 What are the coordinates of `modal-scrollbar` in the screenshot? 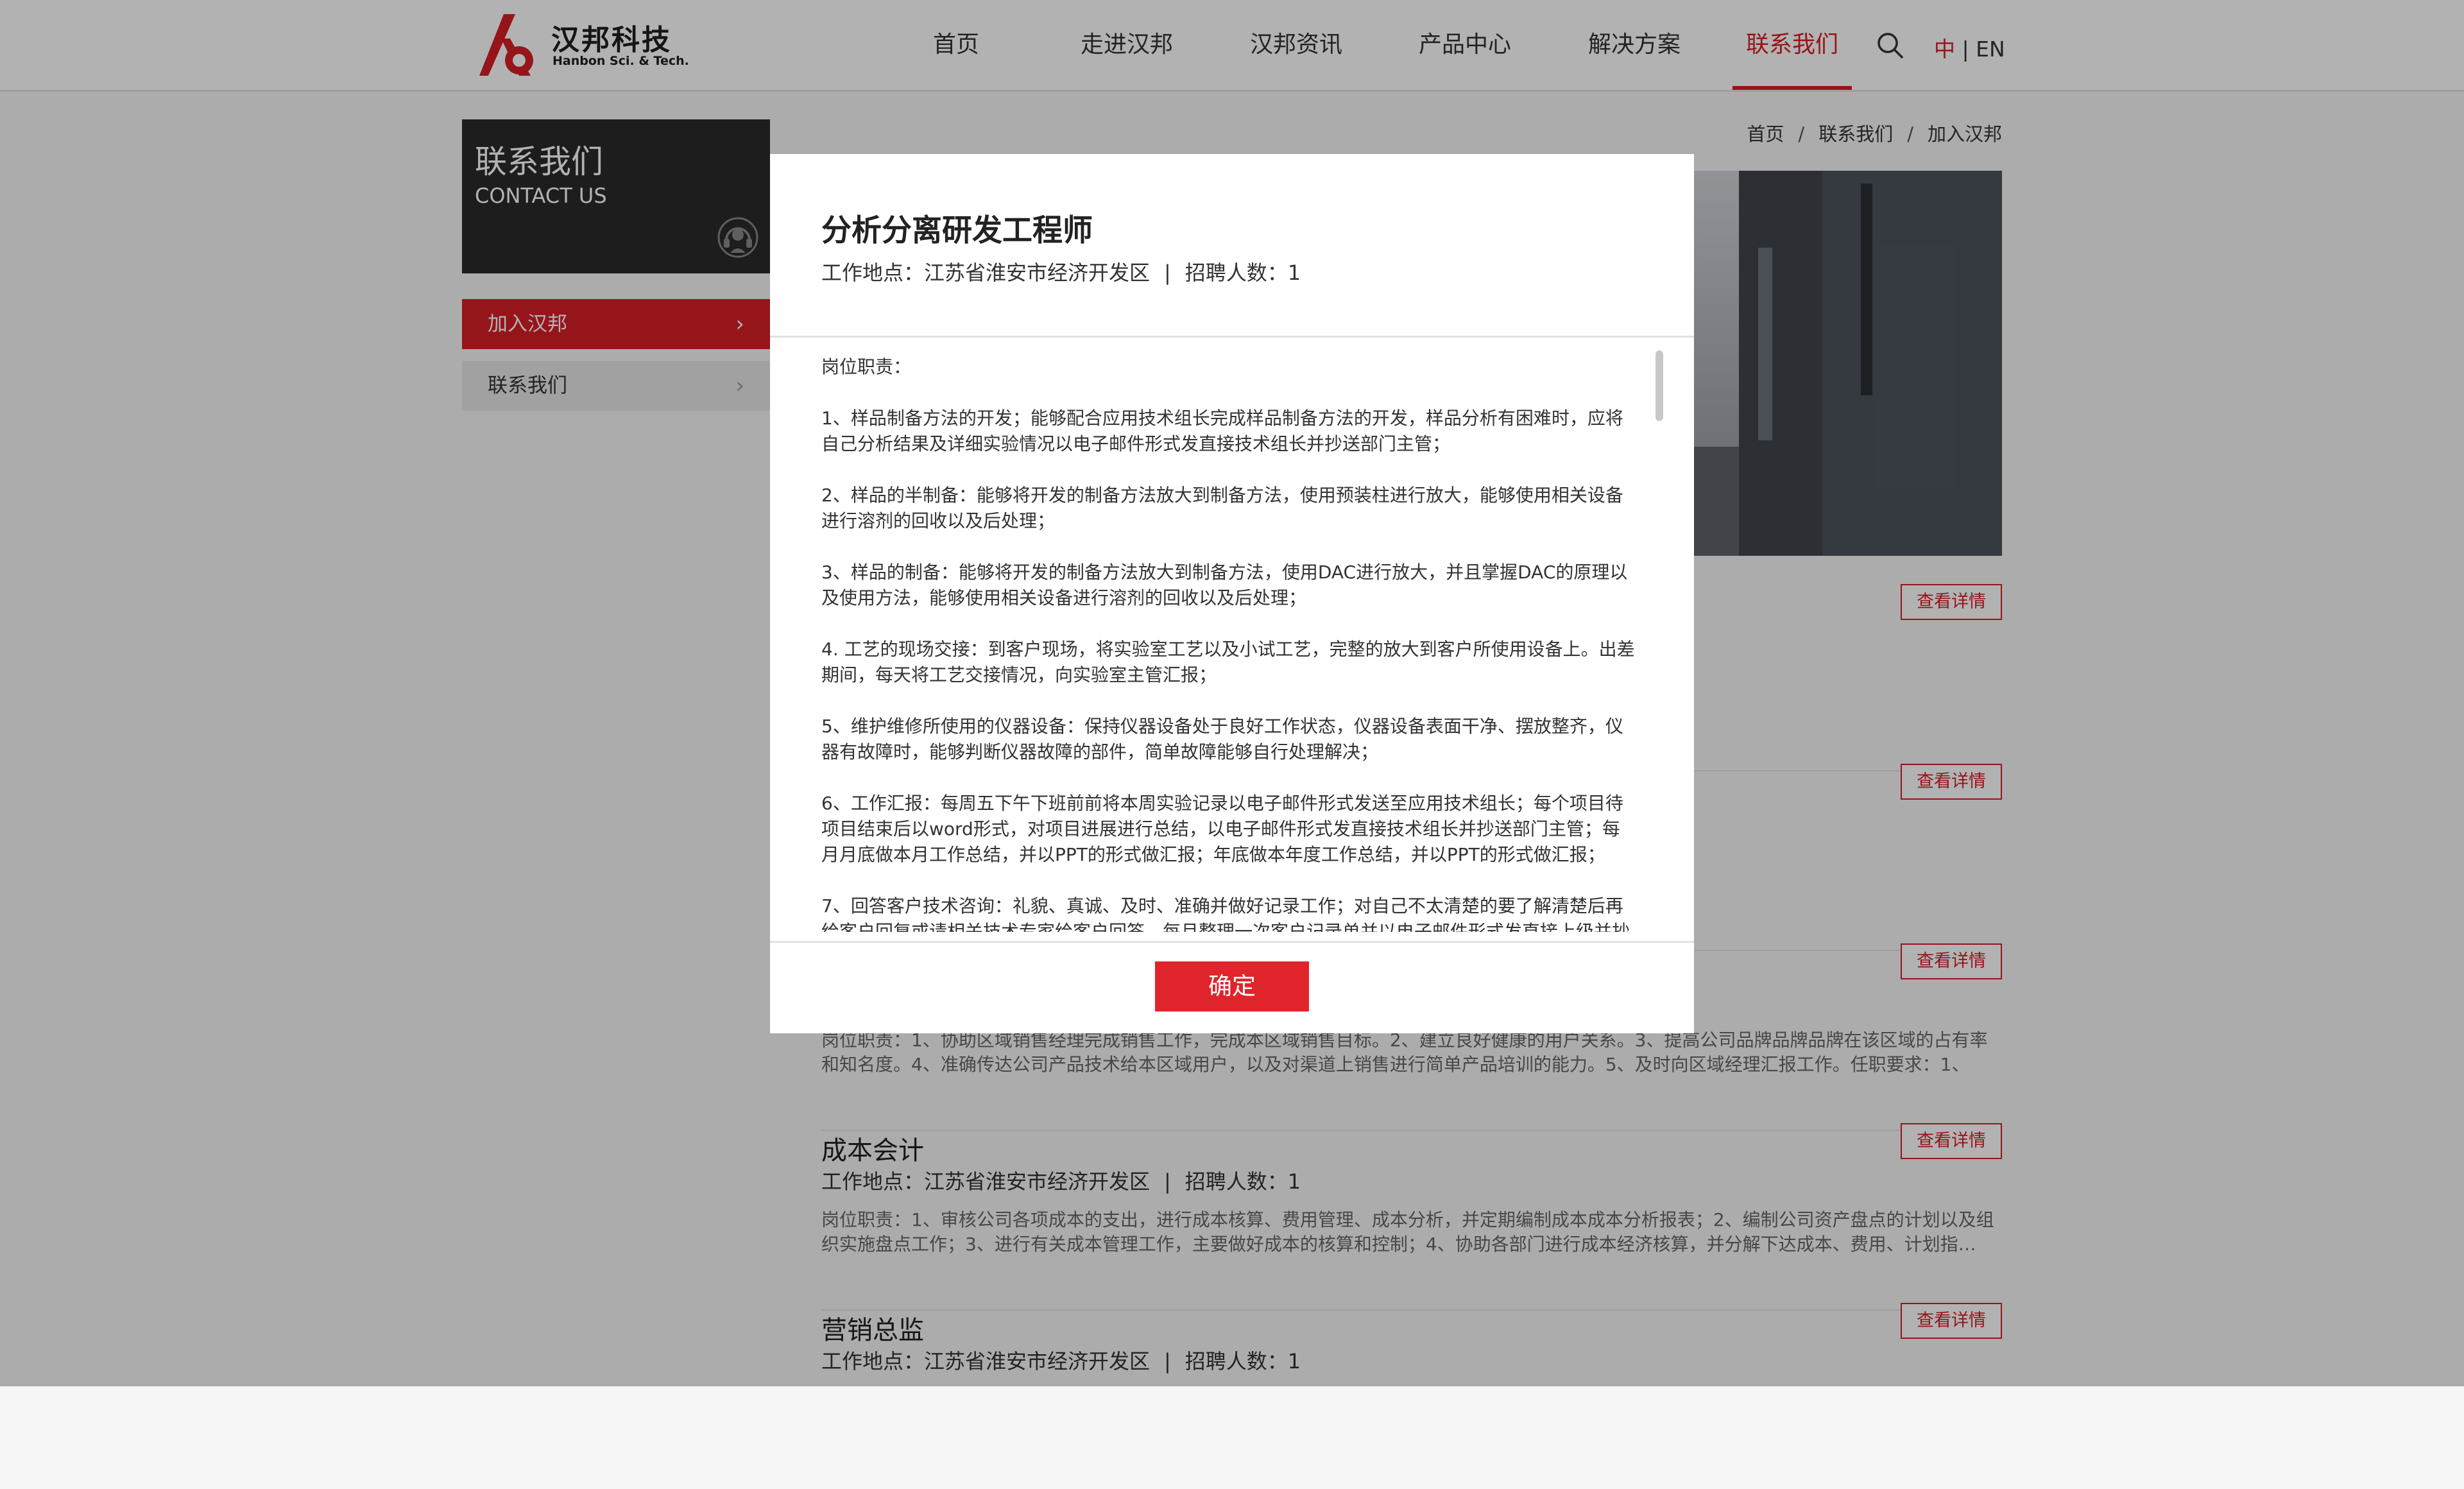 It's located at (1660, 385).